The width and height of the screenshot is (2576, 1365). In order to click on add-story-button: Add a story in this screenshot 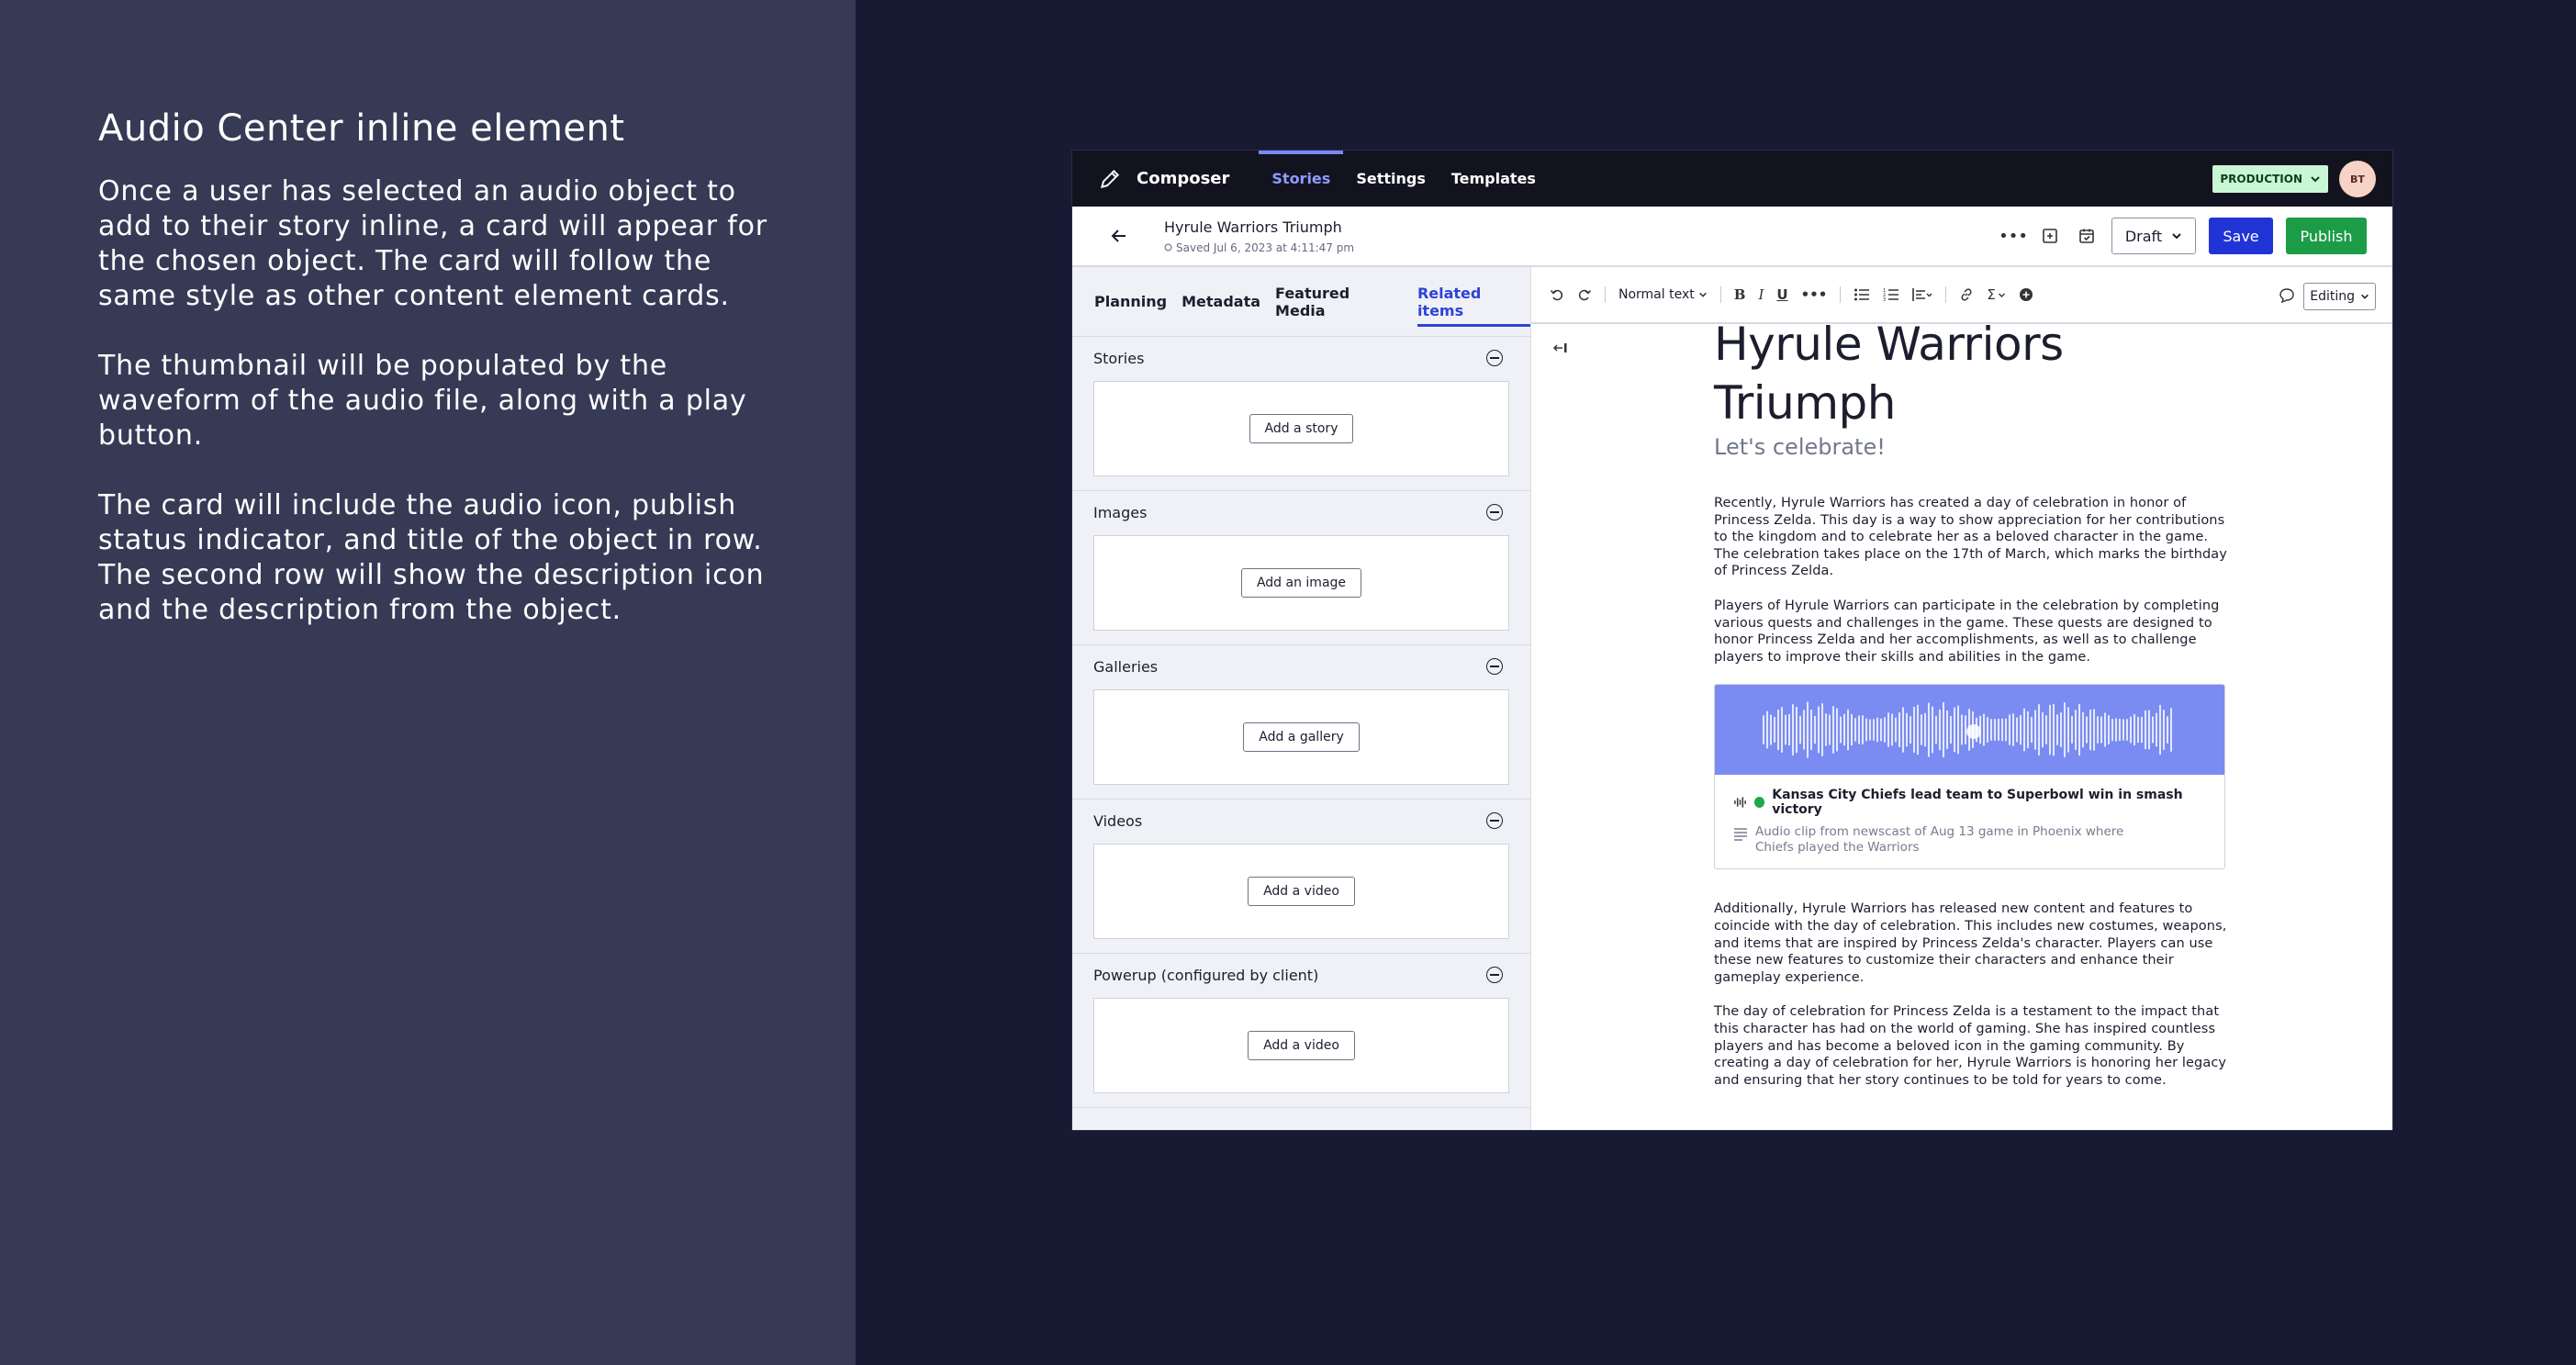, I will do `click(1301, 428)`.